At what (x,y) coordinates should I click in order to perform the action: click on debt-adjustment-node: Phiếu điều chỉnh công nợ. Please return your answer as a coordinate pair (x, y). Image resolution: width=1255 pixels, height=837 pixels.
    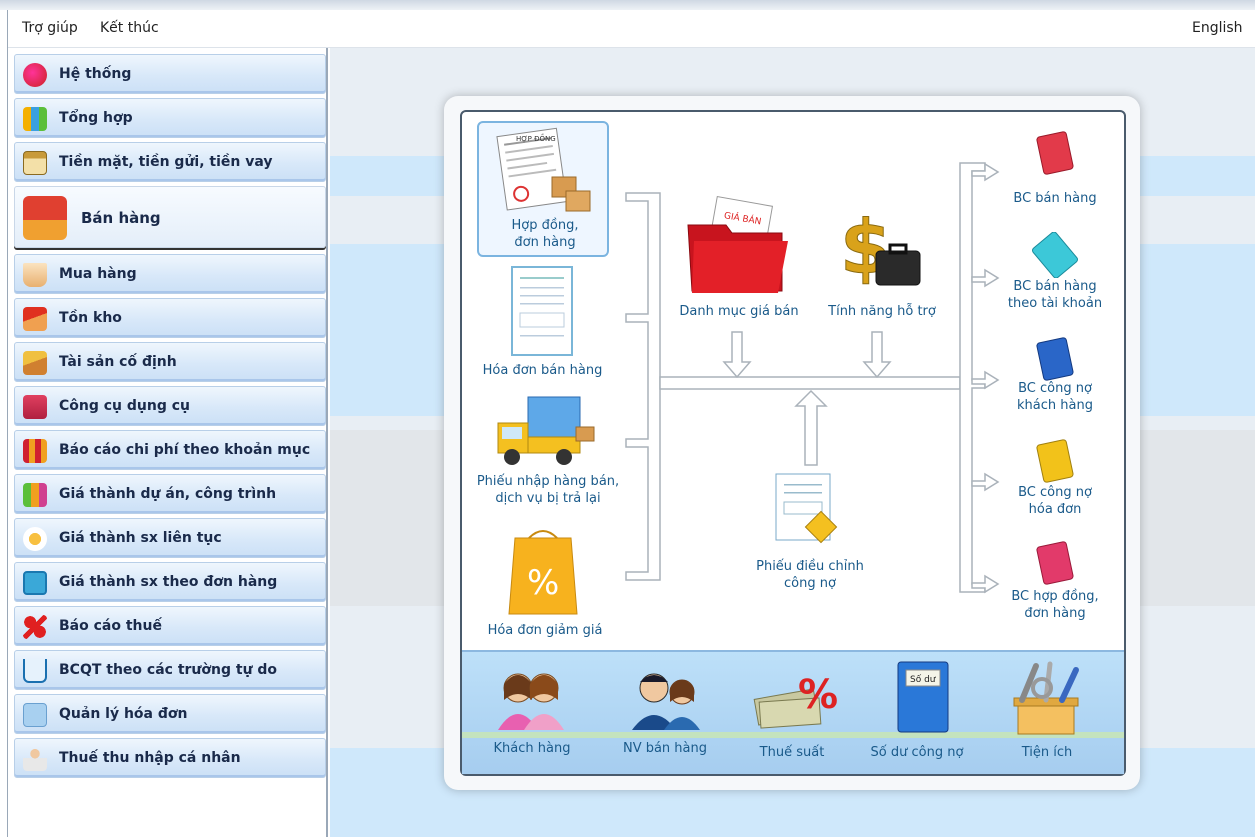
    Looking at the image, I should click on (810, 534).